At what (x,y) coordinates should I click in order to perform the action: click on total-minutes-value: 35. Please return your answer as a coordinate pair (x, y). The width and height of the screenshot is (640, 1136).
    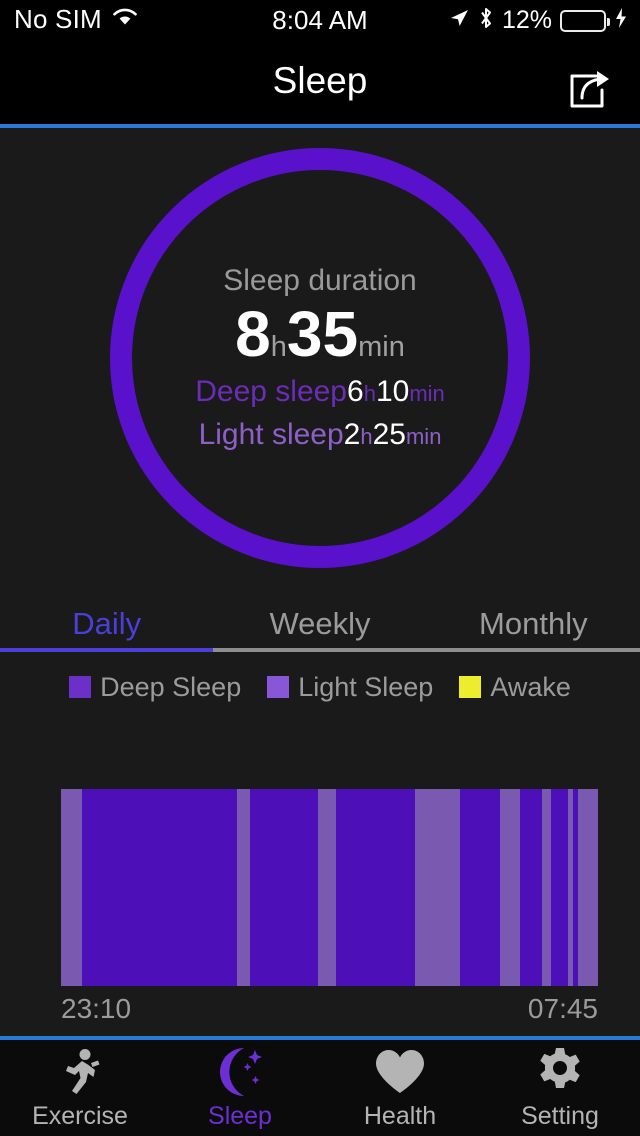
    Looking at the image, I should click on (322, 334).